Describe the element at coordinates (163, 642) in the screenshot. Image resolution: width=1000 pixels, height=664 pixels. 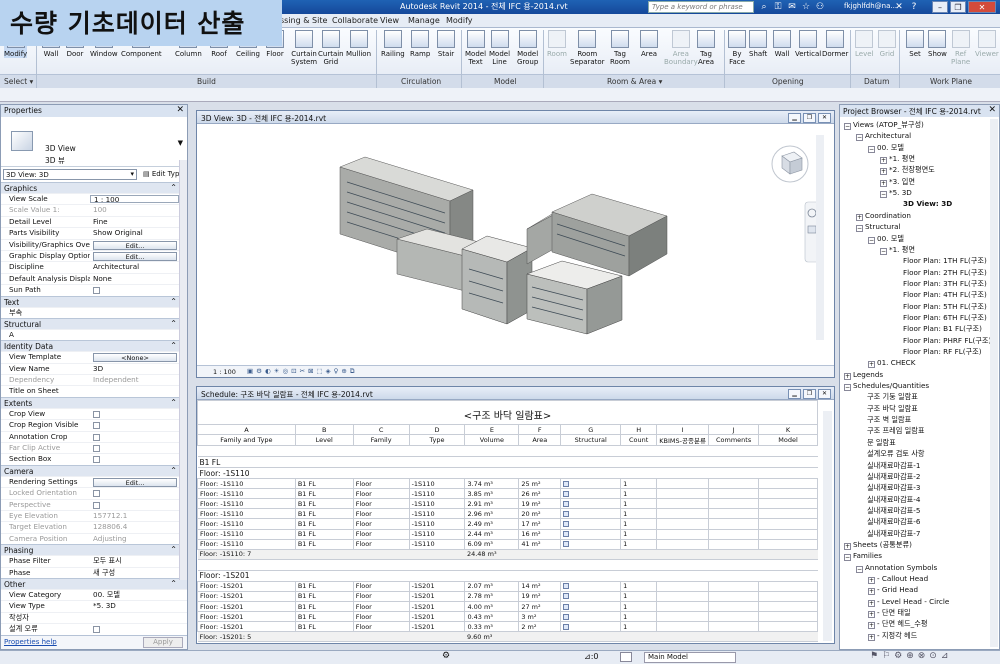
I see `apply-button: Apply` at that location.